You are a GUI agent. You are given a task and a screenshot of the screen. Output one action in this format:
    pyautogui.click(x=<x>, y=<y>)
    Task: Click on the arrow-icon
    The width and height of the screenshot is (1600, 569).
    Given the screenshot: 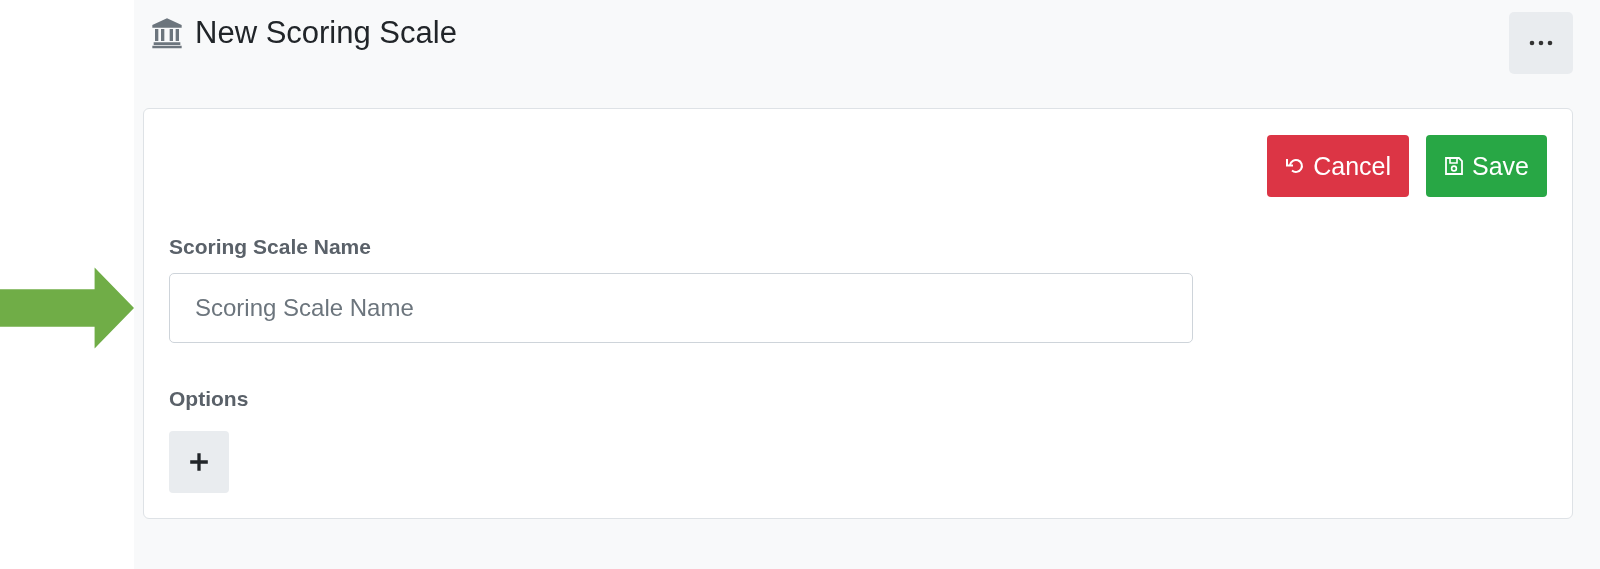 What is the action you would take?
    pyautogui.click(x=67, y=308)
    